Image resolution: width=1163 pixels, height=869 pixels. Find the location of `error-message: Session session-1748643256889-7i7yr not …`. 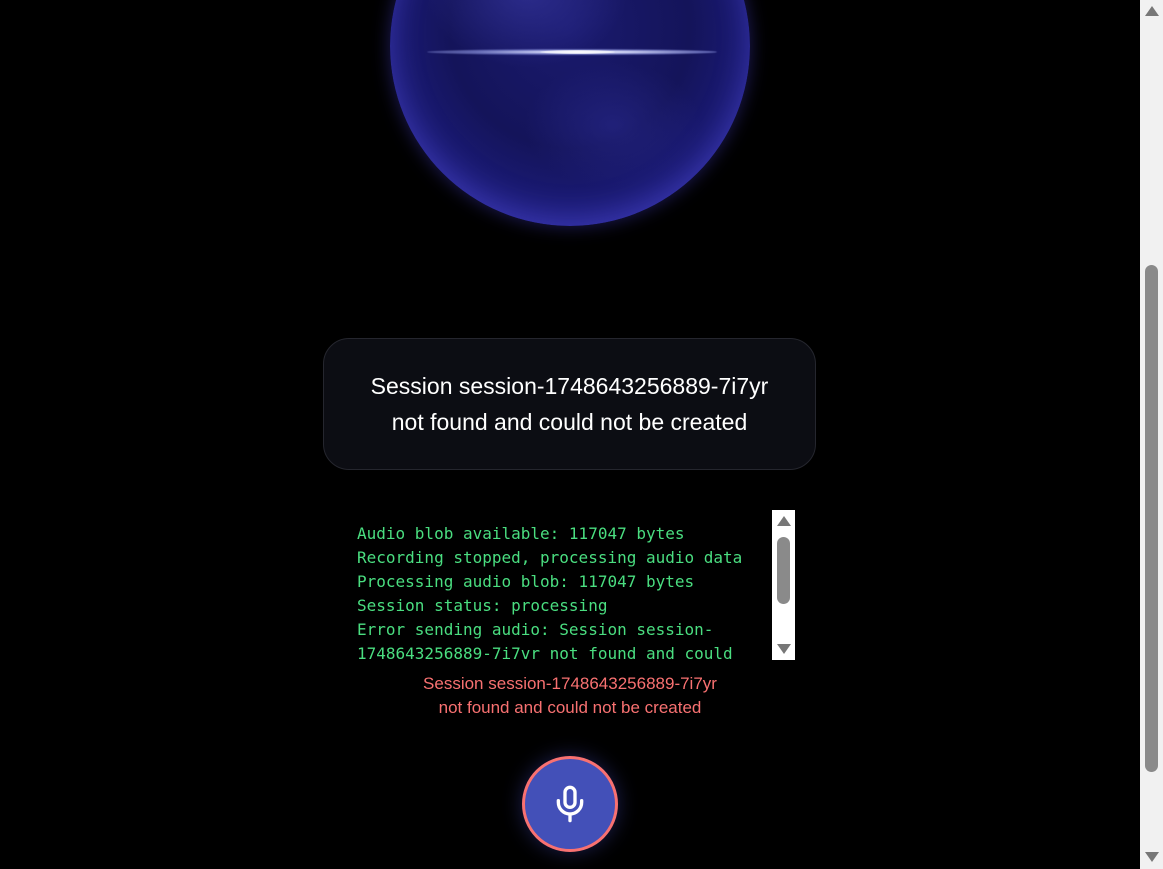

error-message: Session session-1748643256889-7i7yr not … is located at coordinates (570, 695).